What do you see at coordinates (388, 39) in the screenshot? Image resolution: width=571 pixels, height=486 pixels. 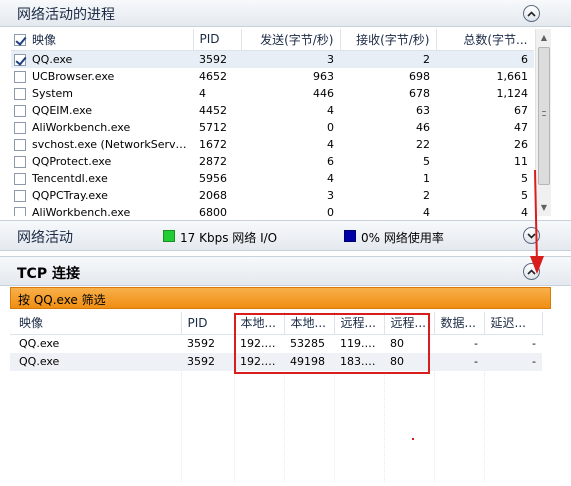 I see `column-header-receive: 接收(字节/秒)` at bounding box center [388, 39].